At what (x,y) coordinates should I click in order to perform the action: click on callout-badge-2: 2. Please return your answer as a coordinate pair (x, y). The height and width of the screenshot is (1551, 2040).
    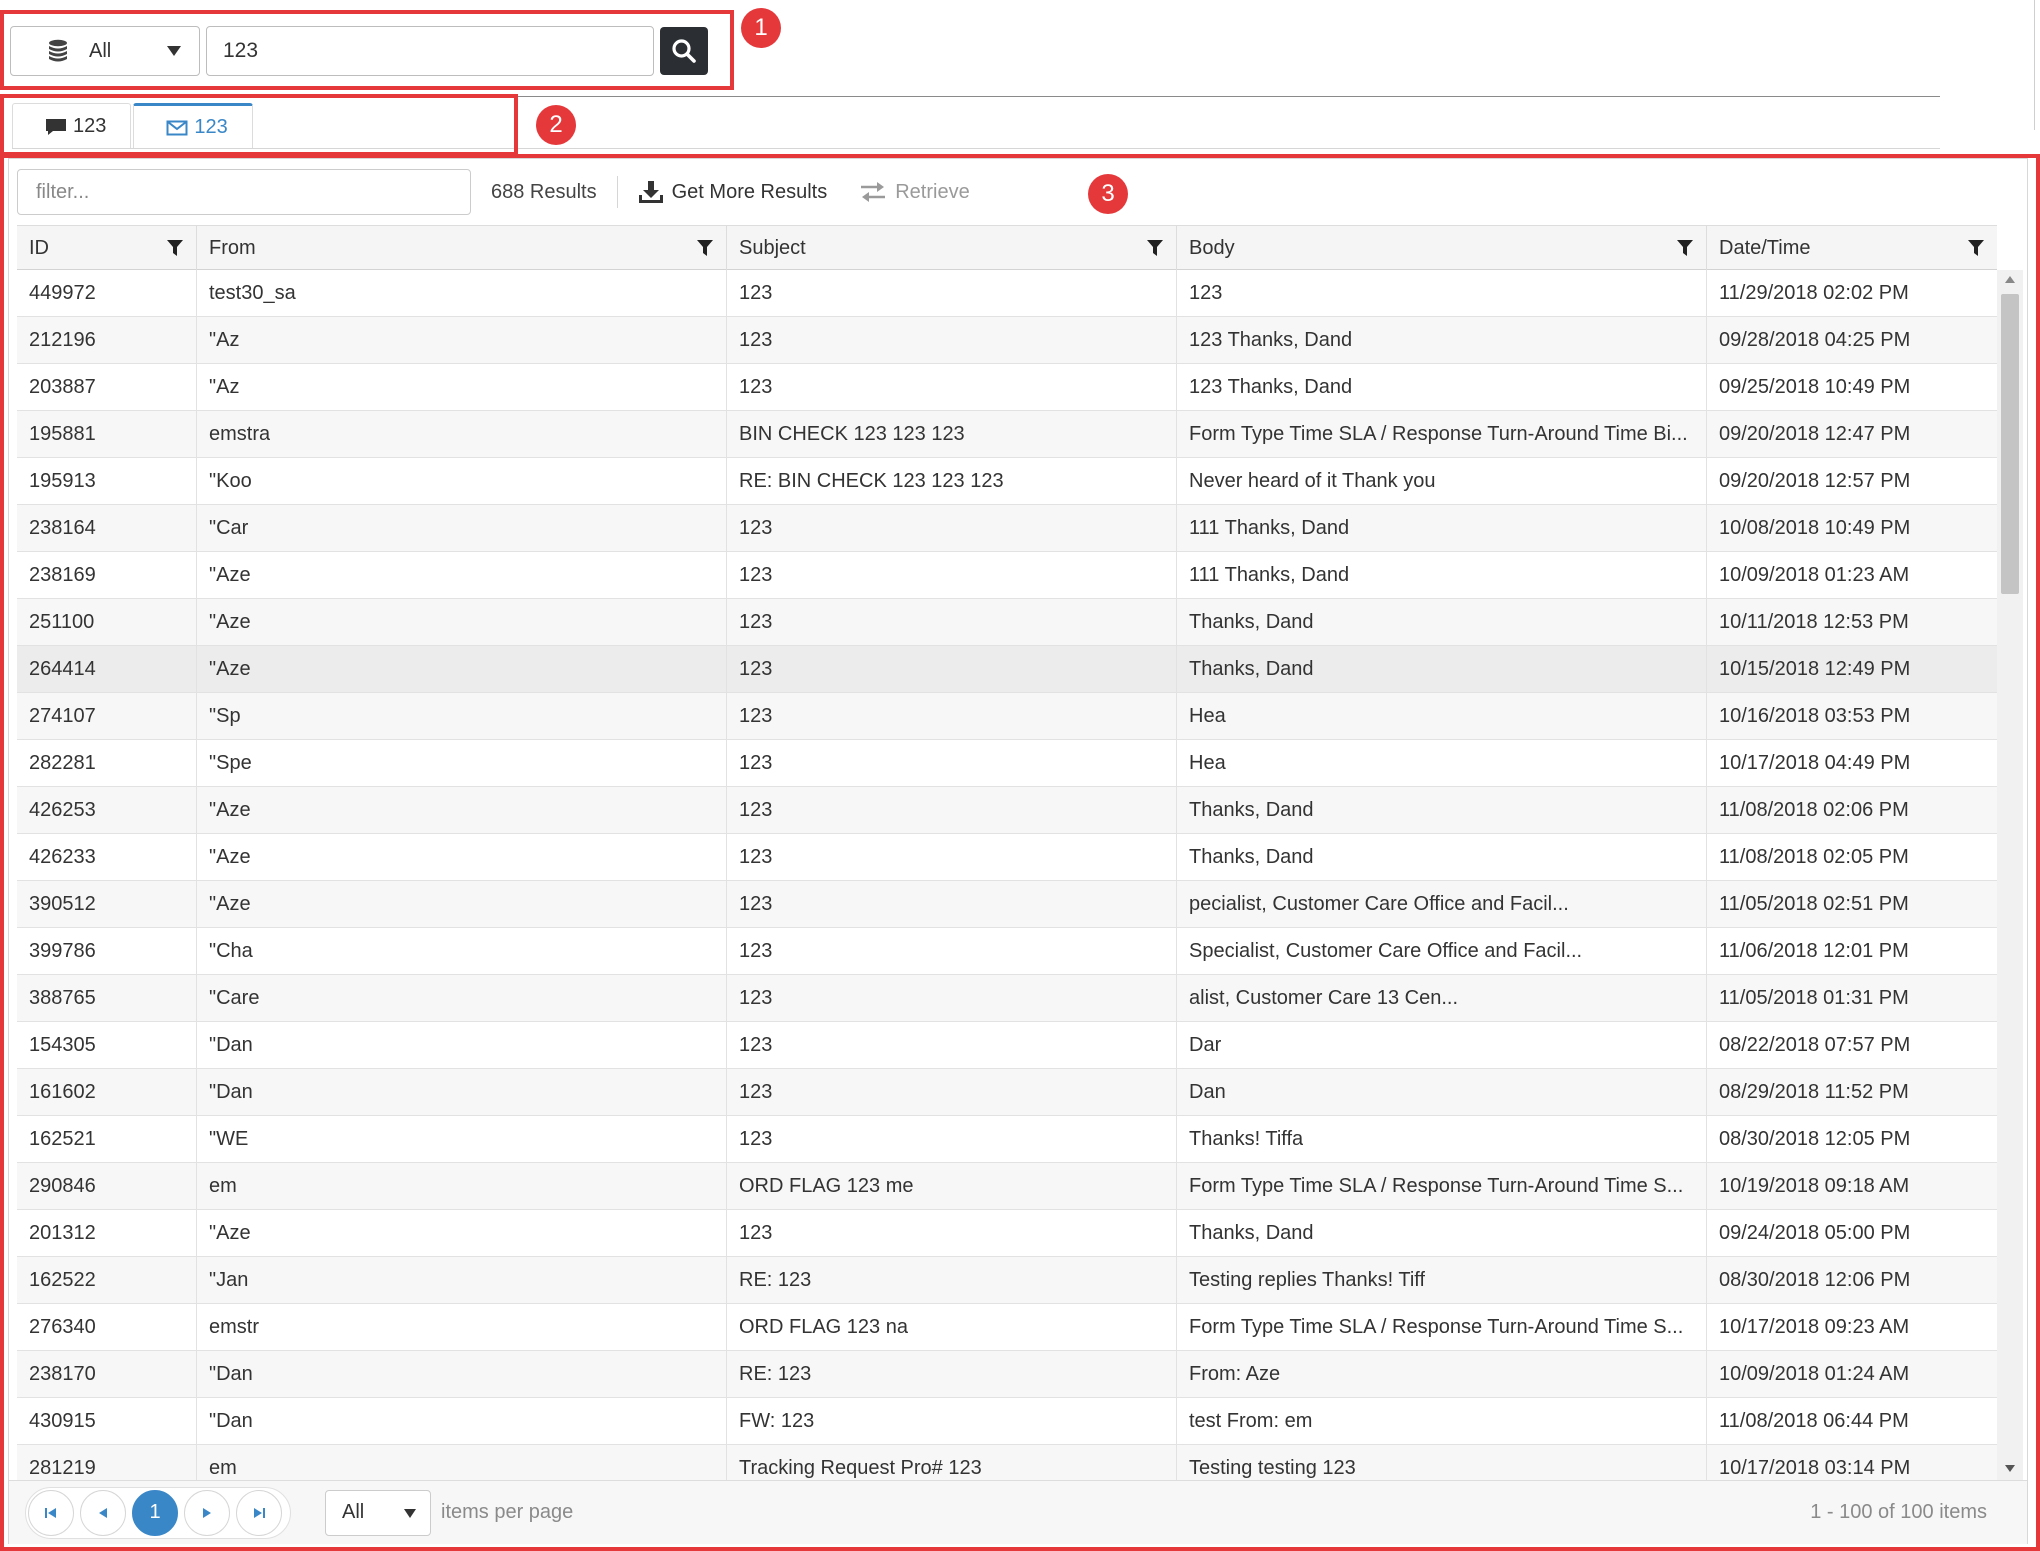
    Looking at the image, I should click on (556, 125).